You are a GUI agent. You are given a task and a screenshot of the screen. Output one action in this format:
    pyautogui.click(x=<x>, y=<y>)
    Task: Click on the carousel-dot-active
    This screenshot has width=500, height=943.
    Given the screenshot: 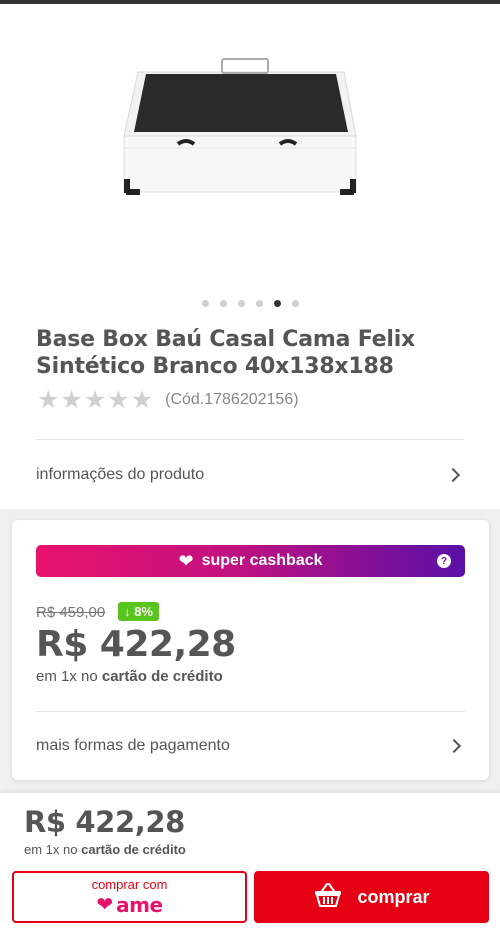 What is the action you would take?
    pyautogui.click(x=277, y=303)
    